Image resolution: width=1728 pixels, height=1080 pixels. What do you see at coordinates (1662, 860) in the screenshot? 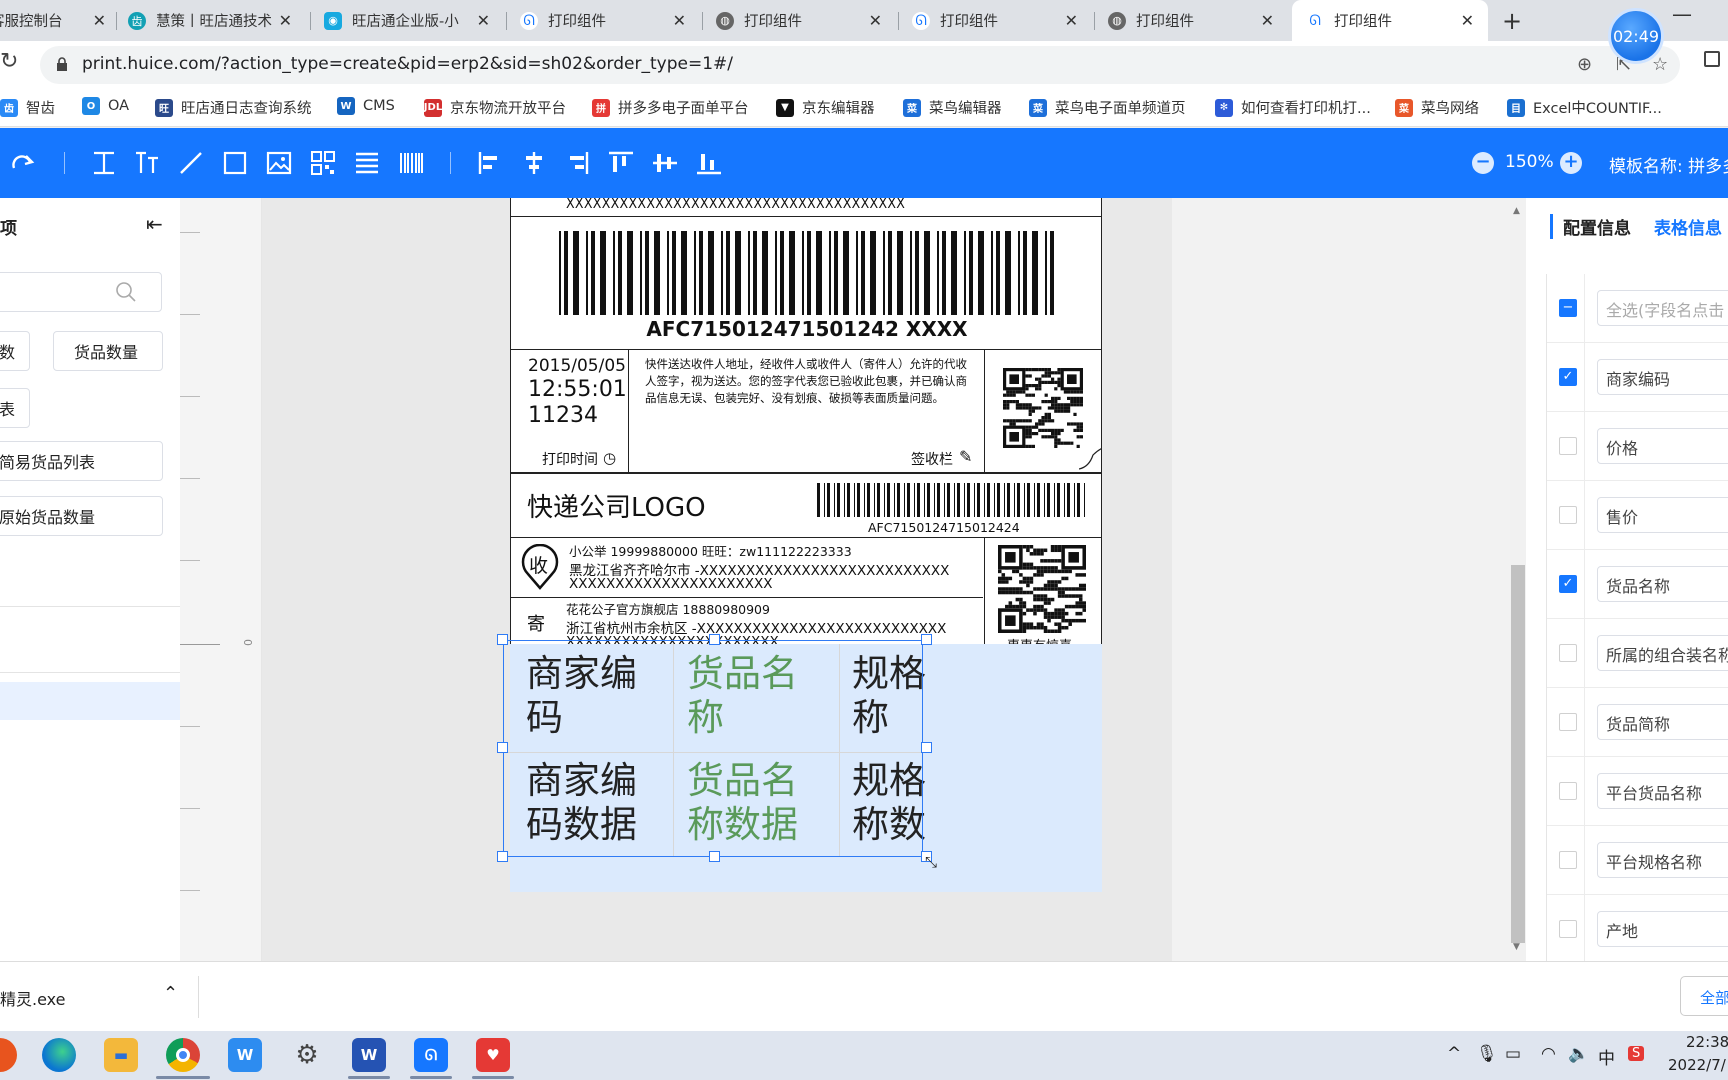
I see `field-name-input: 平台规格名称` at bounding box center [1662, 860].